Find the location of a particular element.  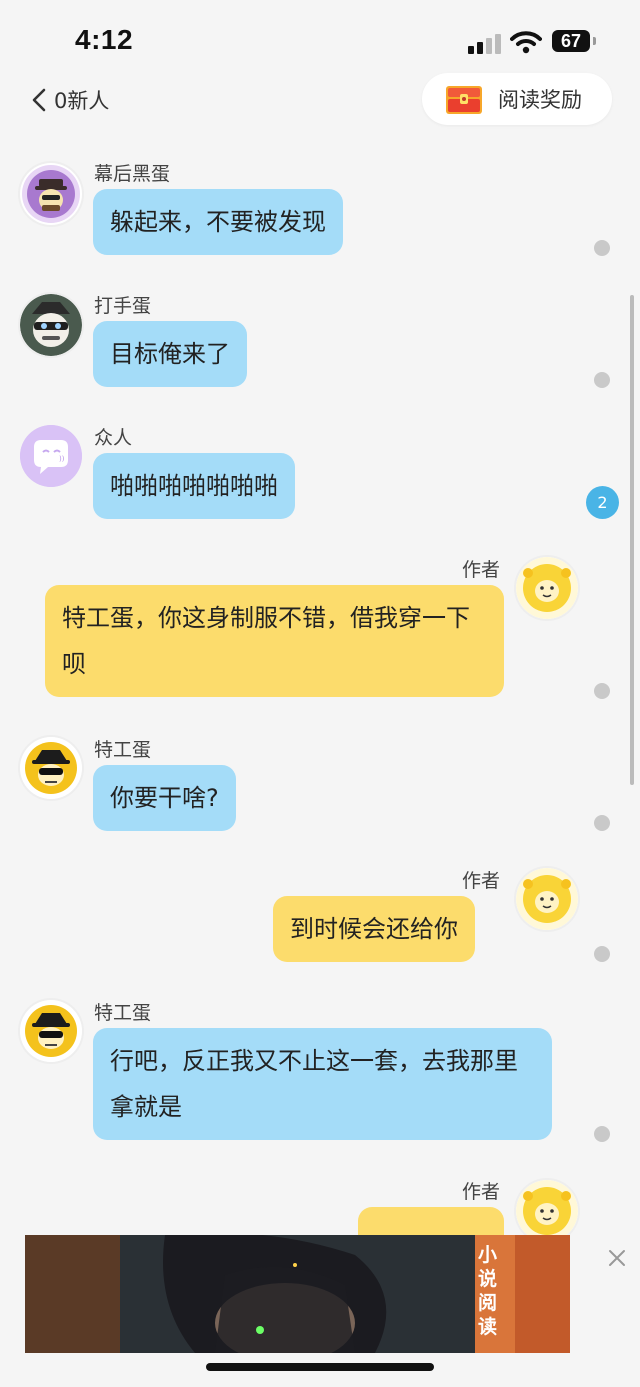

status-time: 4:12 is located at coordinates (104, 39).